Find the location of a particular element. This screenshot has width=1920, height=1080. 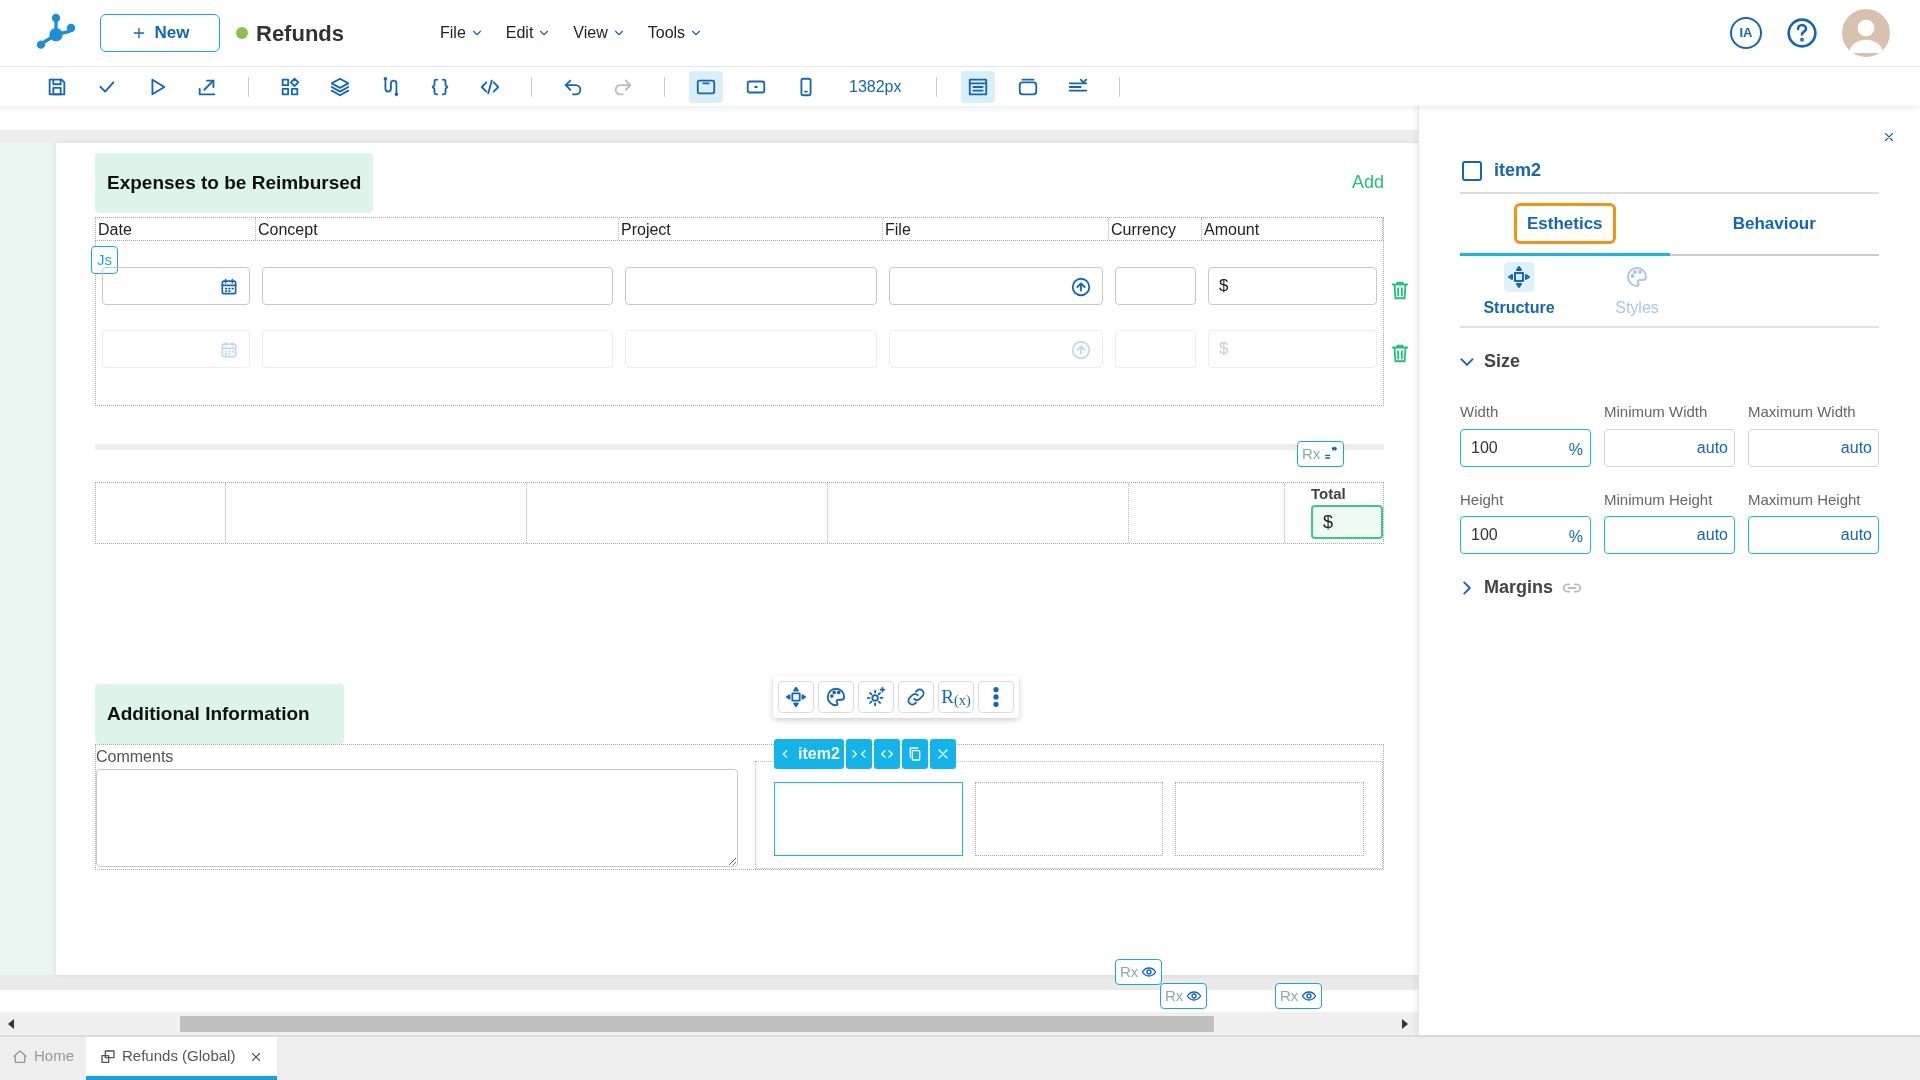

app-title: Refunds is located at coordinates (300, 33).